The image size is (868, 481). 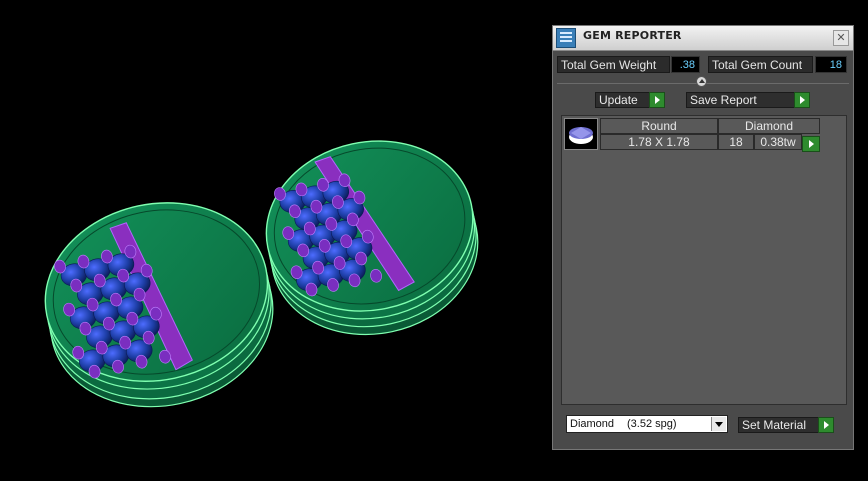 I want to click on total-gem-weight-value: .38, so click(x=685, y=64).